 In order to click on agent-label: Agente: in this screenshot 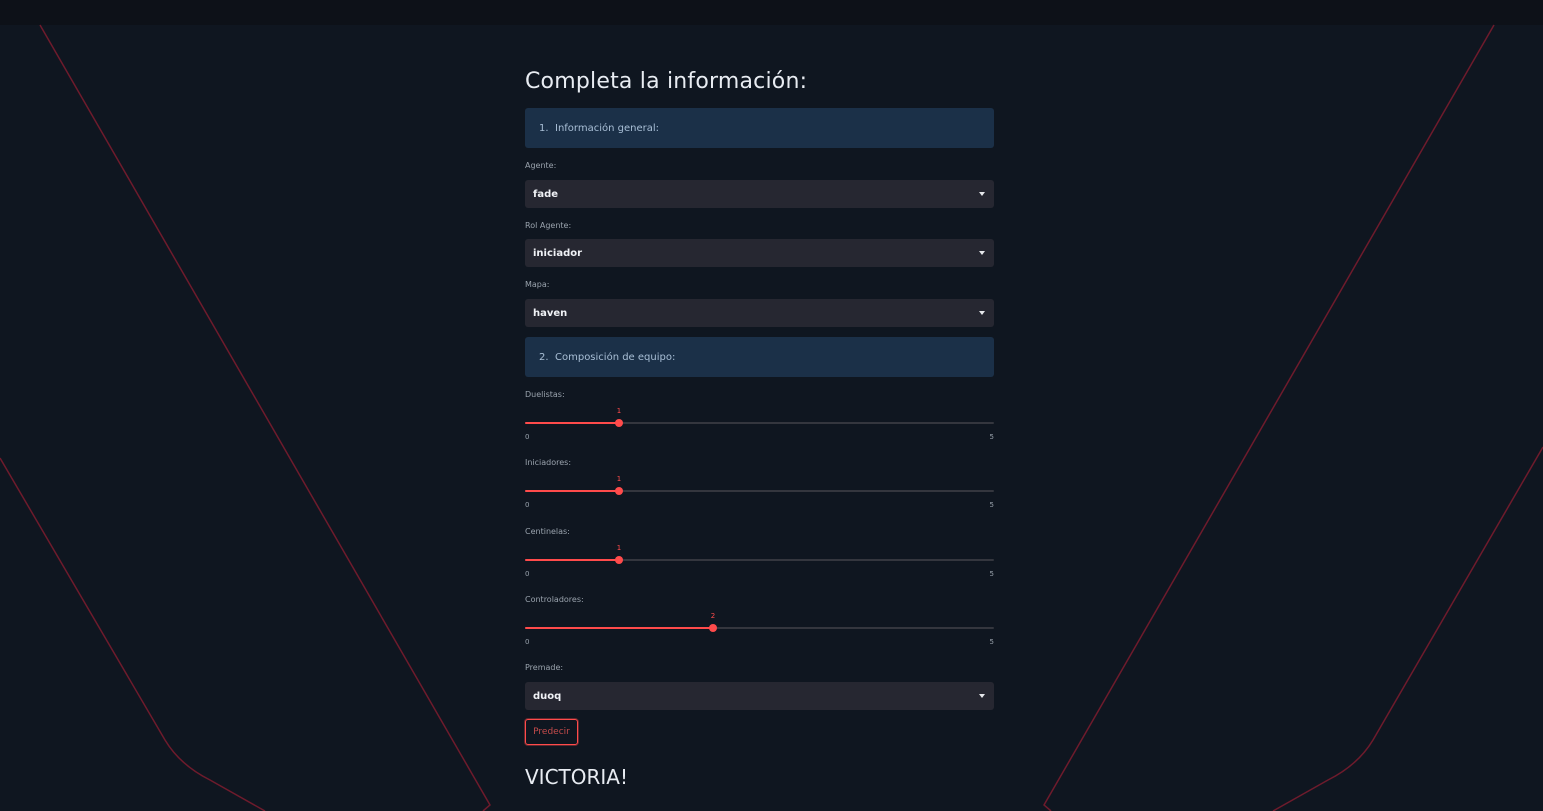, I will do `click(541, 165)`.